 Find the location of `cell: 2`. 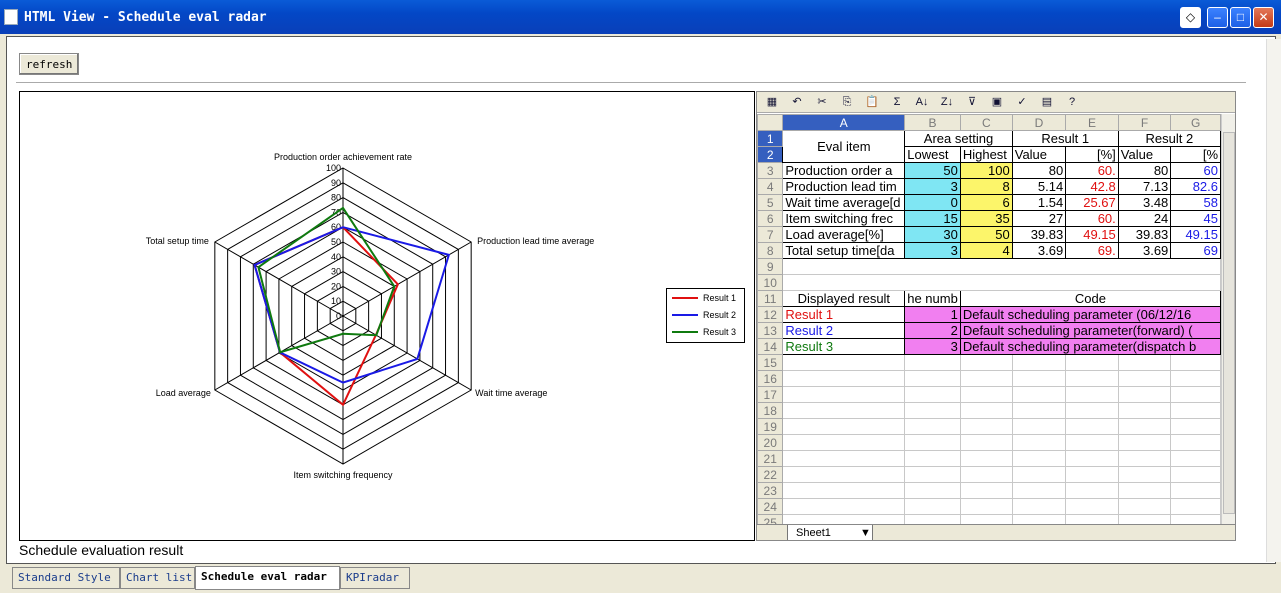

cell: 2 is located at coordinates (932, 330).